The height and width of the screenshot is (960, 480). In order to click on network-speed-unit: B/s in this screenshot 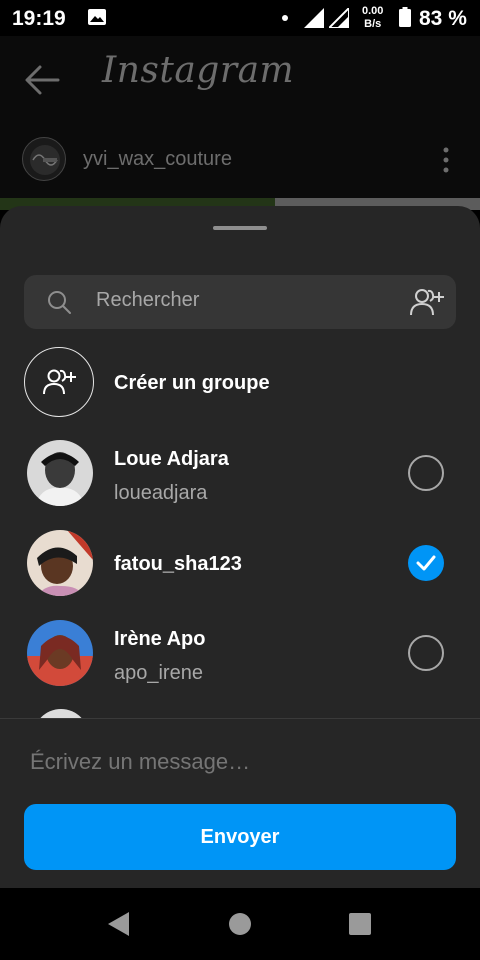, I will do `click(373, 24)`.